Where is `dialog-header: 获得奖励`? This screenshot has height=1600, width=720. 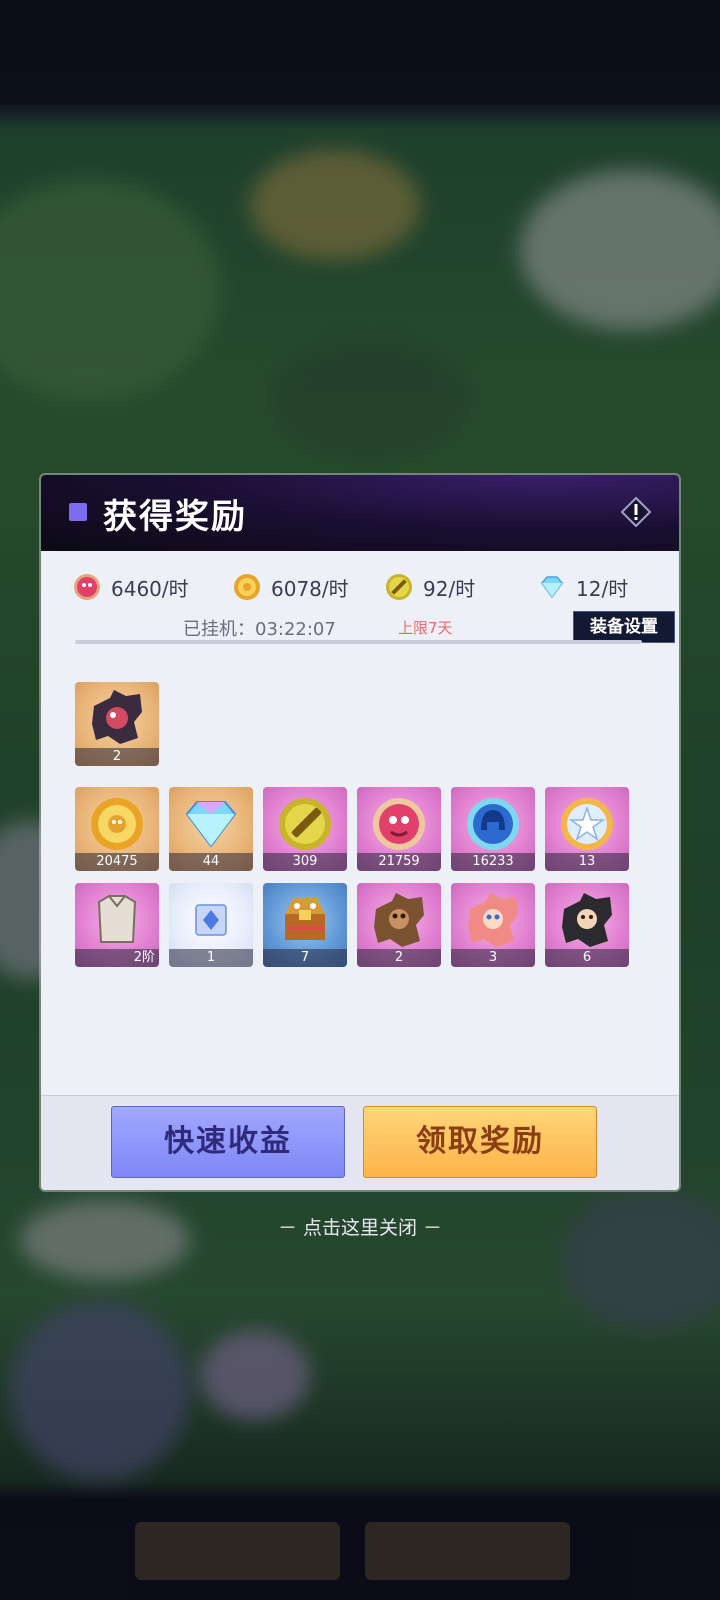
dialog-header: 获得奖励 is located at coordinates (360, 513).